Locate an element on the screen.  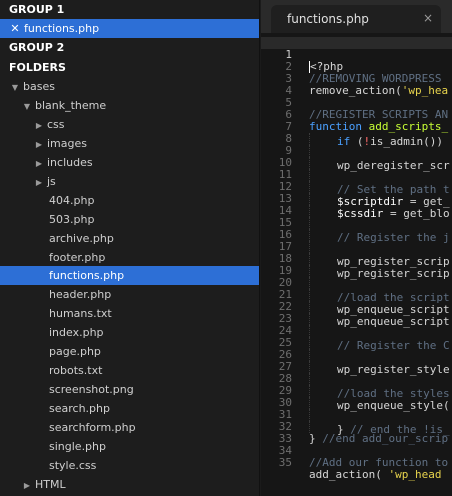
code-line: 3 remove_action('wp_hea is located at coordinates (356, 79).